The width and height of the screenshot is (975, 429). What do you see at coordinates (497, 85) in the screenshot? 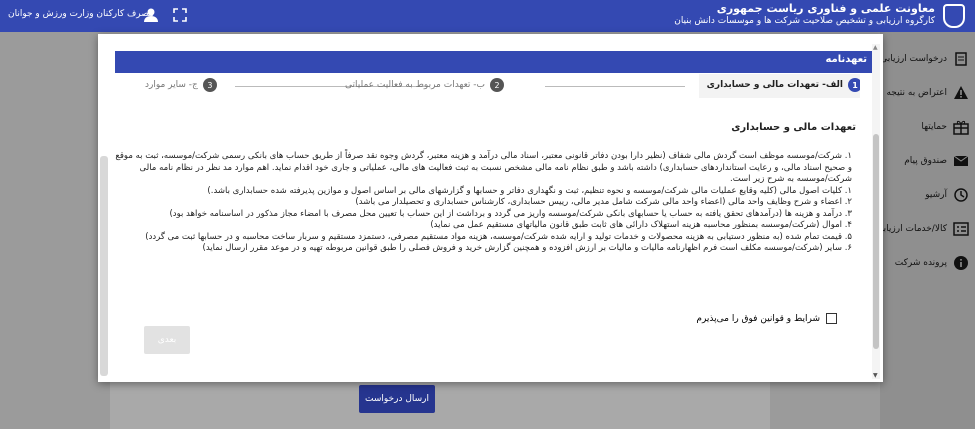
I see `step-number: 2` at bounding box center [497, 85].